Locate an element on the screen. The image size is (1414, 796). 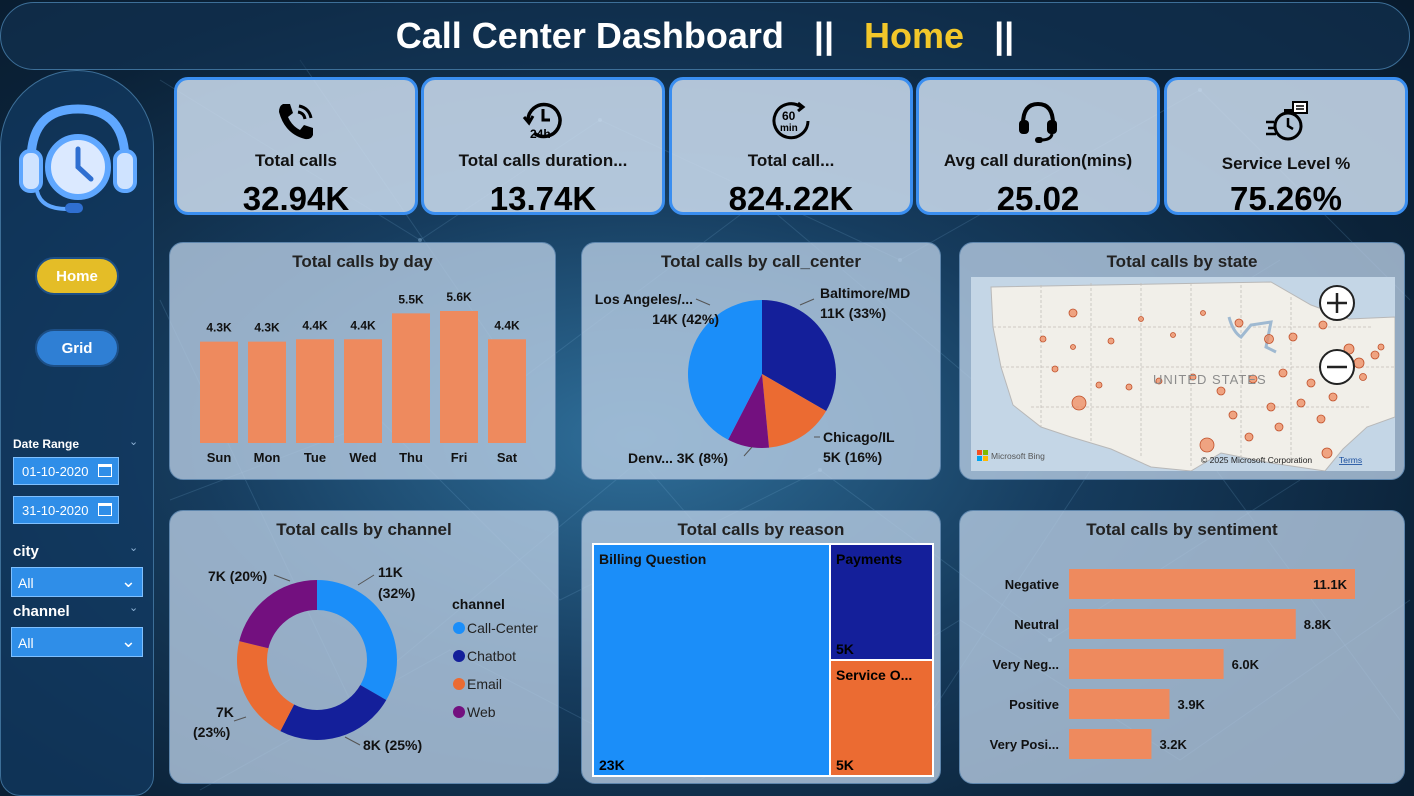
kpi-value: 75.26% is located at coordinates (1286, 197).